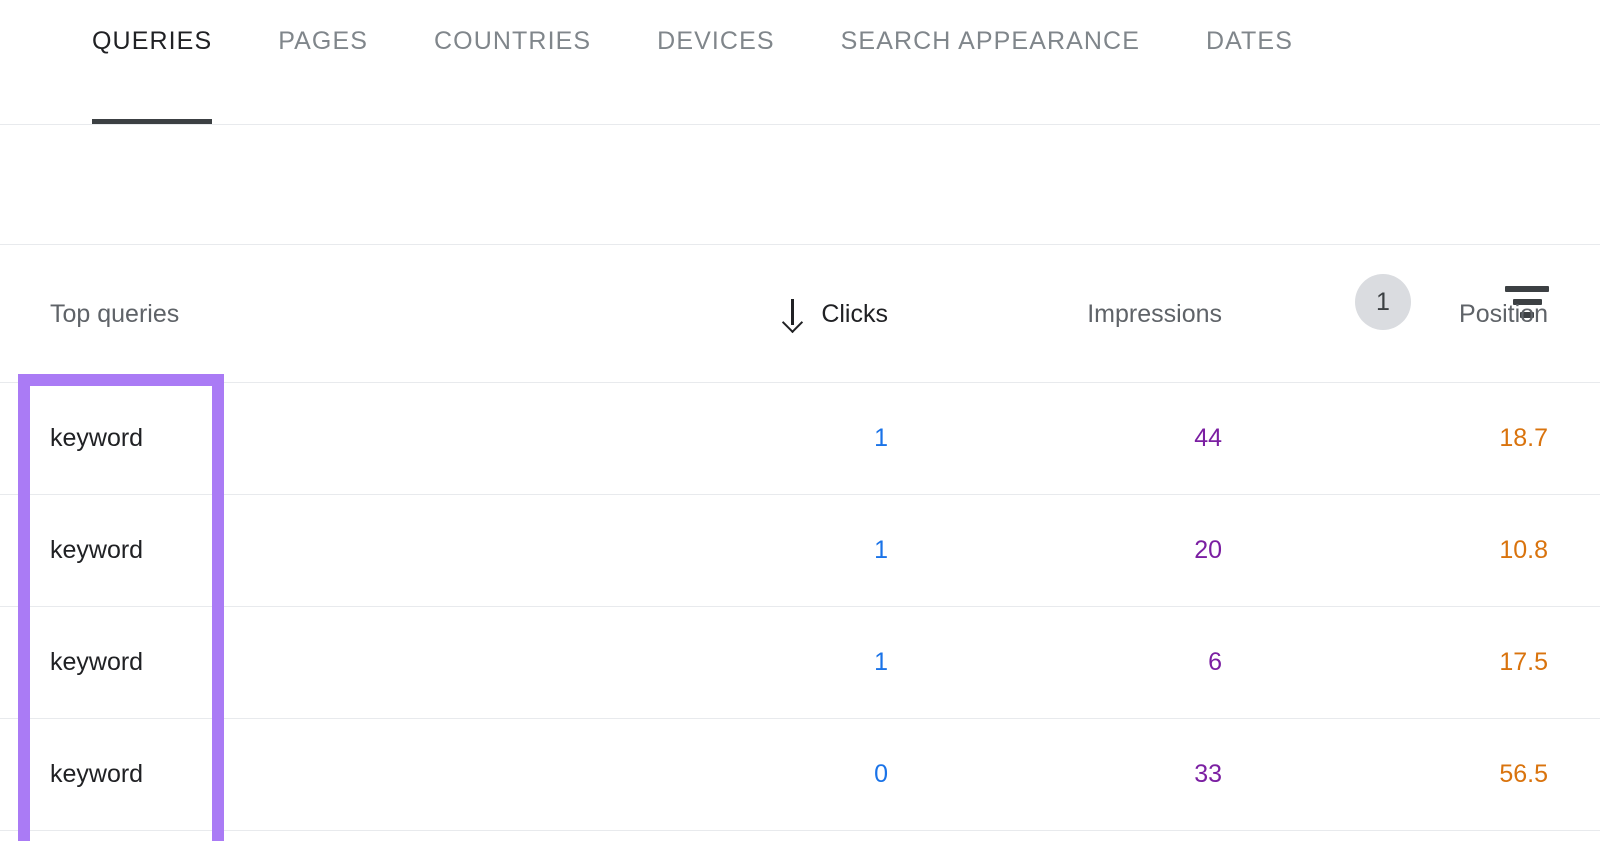 This screenshot has height=841, width=1600. Describe the element at coordinates (881, 774) in the screenshot. I see `cell-clicks: 0` at that location.